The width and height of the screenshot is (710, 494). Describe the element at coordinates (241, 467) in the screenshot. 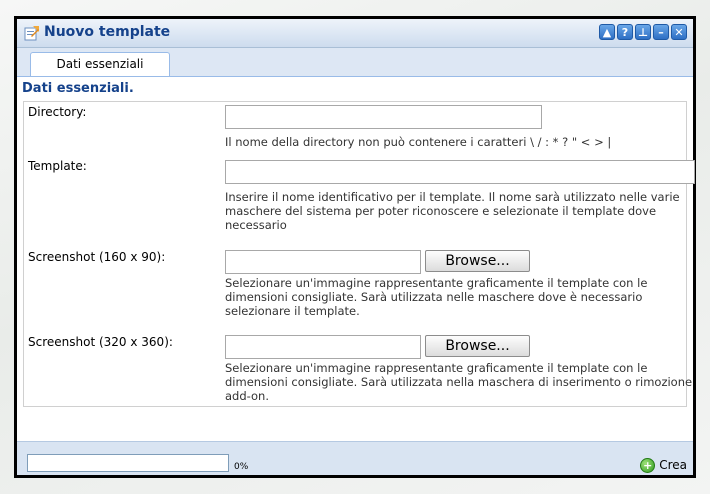

I see `progress-text: 0%` at that location.